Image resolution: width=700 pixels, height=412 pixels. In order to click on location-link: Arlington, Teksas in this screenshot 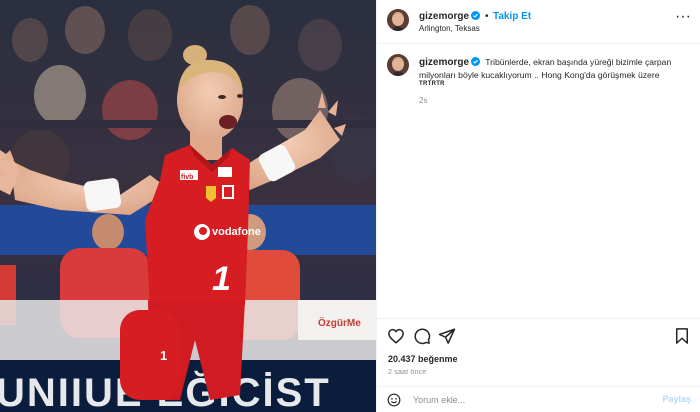, I will do `click(449, 28)`.